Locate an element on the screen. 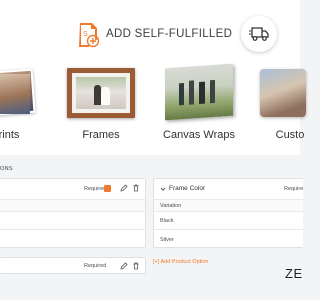 The width and height of the screenshot is (320, 300). variation-label: Black is located at coordinates (167, 221).